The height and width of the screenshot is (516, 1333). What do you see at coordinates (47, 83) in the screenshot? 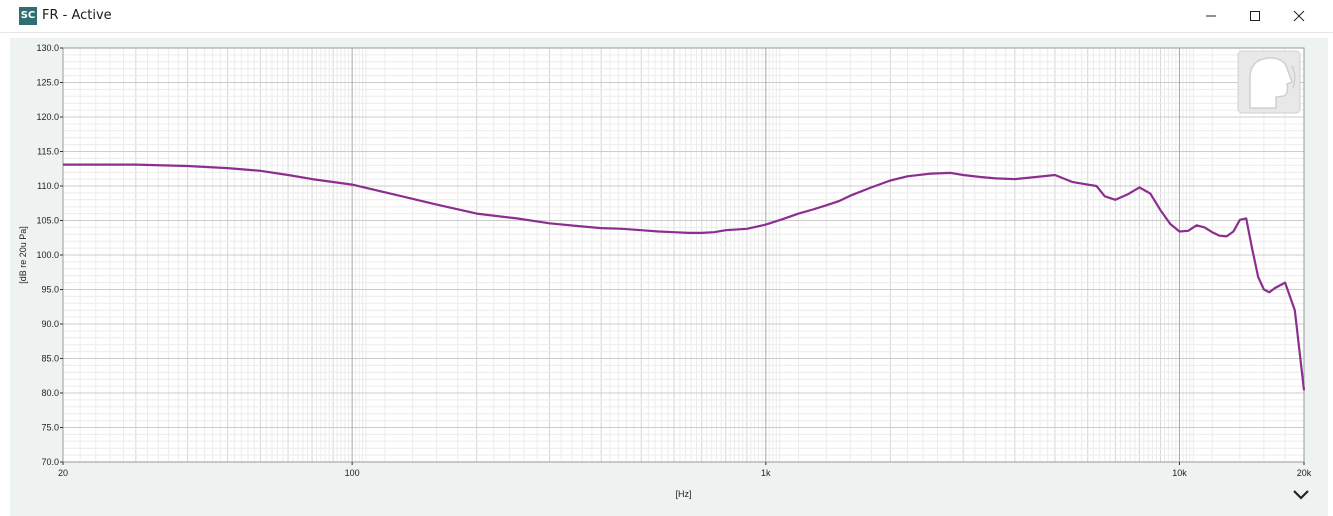
I see `y-tick-label: 125.0` at bounding box center [47, 83].